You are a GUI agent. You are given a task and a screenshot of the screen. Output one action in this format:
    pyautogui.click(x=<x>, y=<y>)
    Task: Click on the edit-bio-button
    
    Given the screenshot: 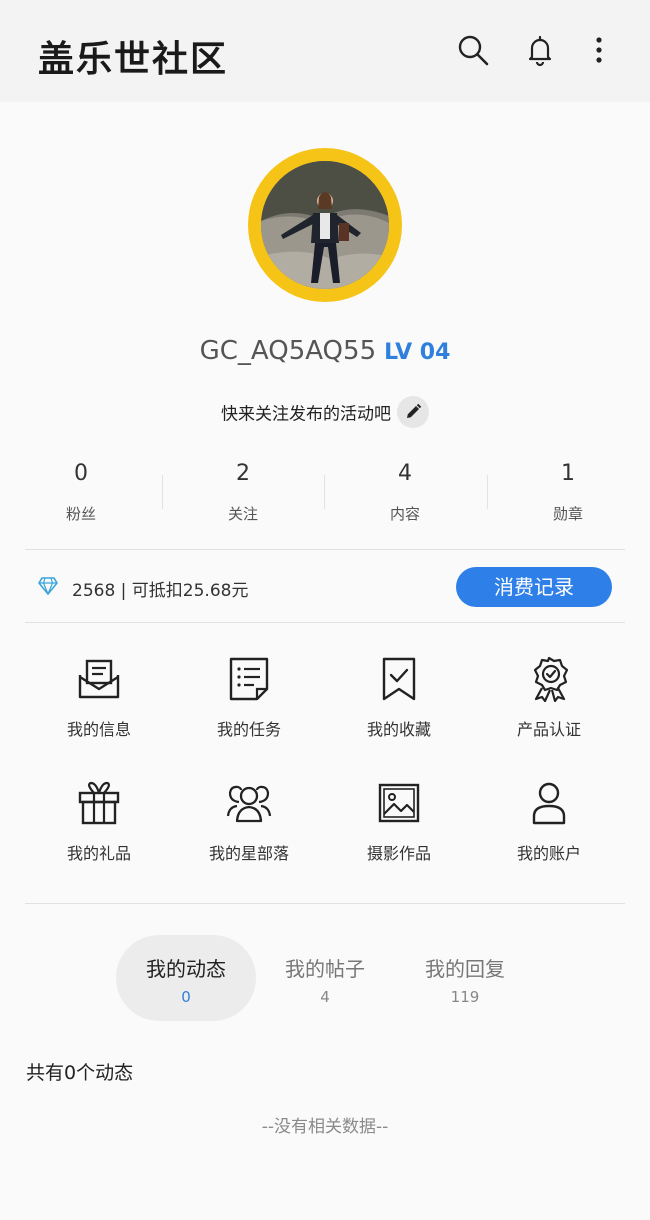 What is the action you would take?
    pyautogui.click(x=413, y=412)
    